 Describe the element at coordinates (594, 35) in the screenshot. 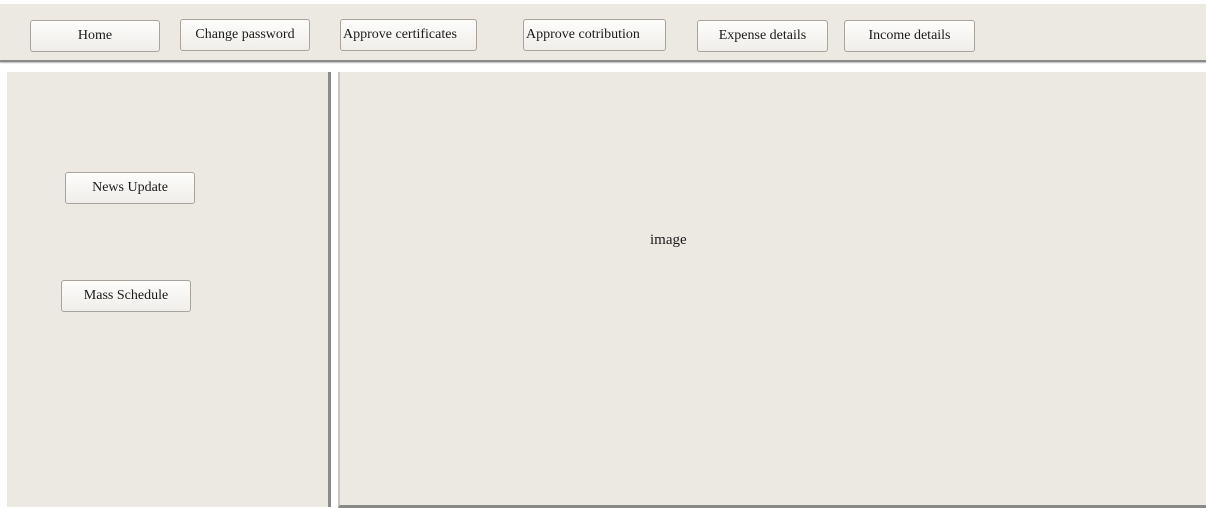

I see `approve-contribution-button: Approve cotribution` at that location.